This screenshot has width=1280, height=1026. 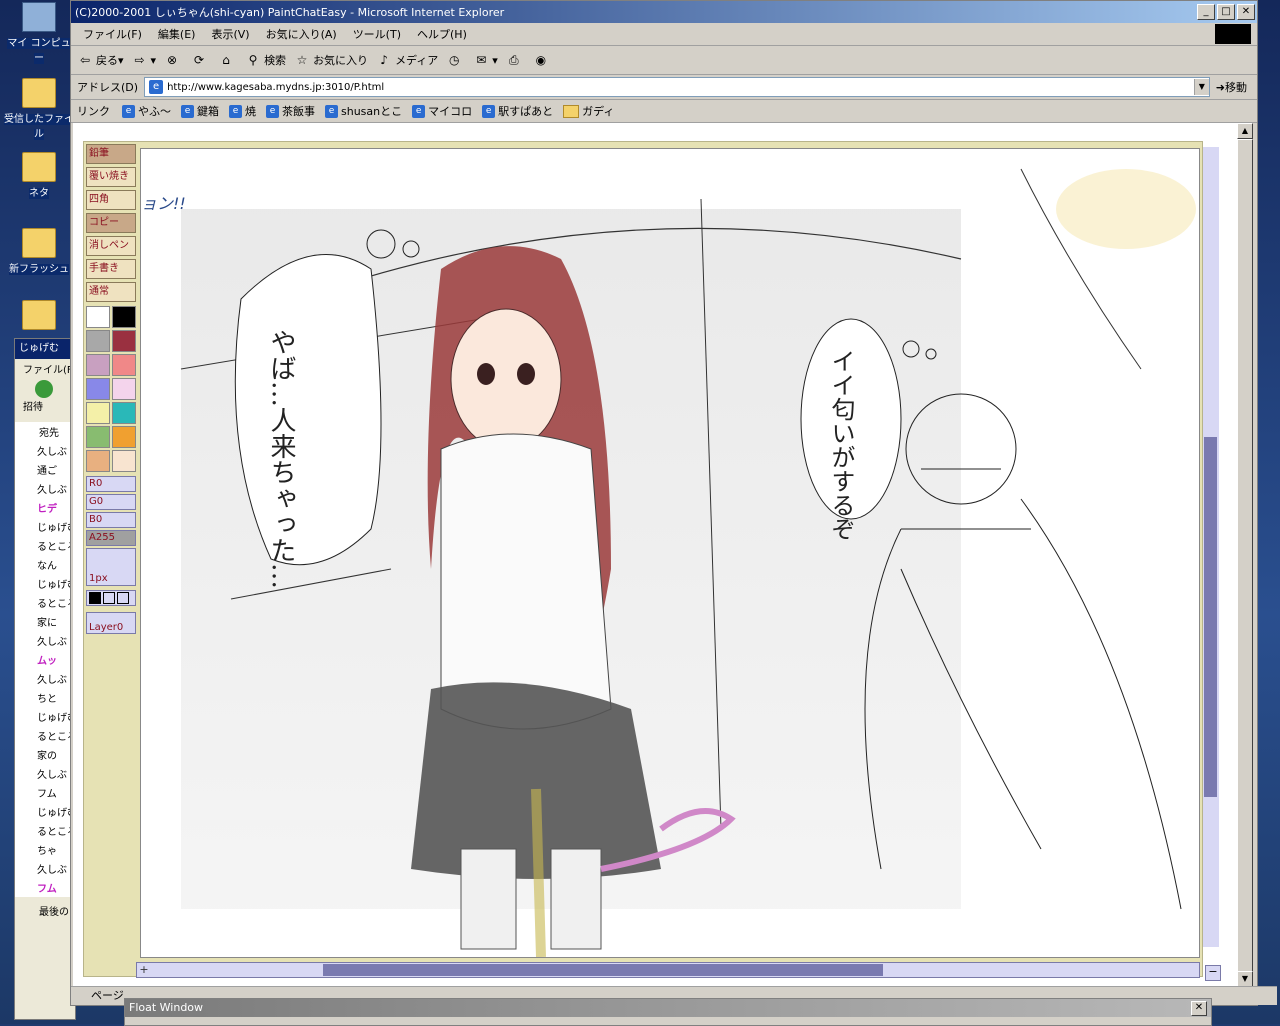 I want to click on received-files-folder: 受信したファイル, so click(x=39, y=109).